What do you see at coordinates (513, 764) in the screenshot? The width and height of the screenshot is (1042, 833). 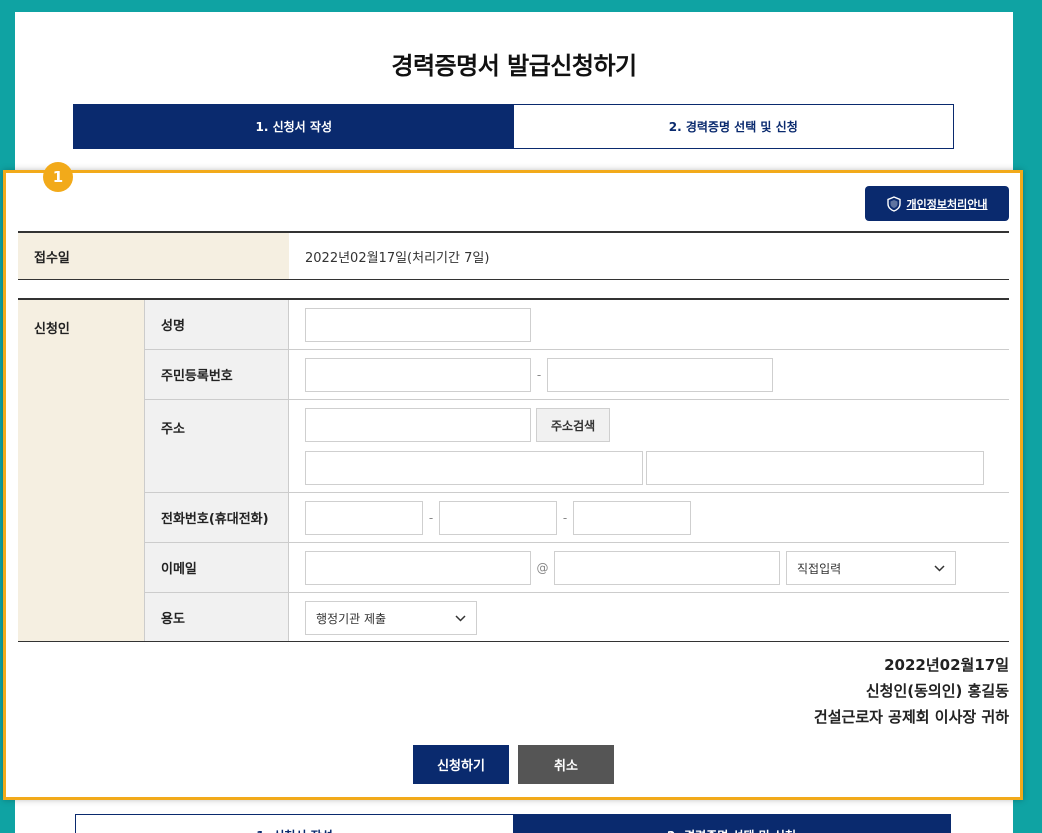 I see `form-actions: 신청하기 취소` at bounding box center [513, 764].